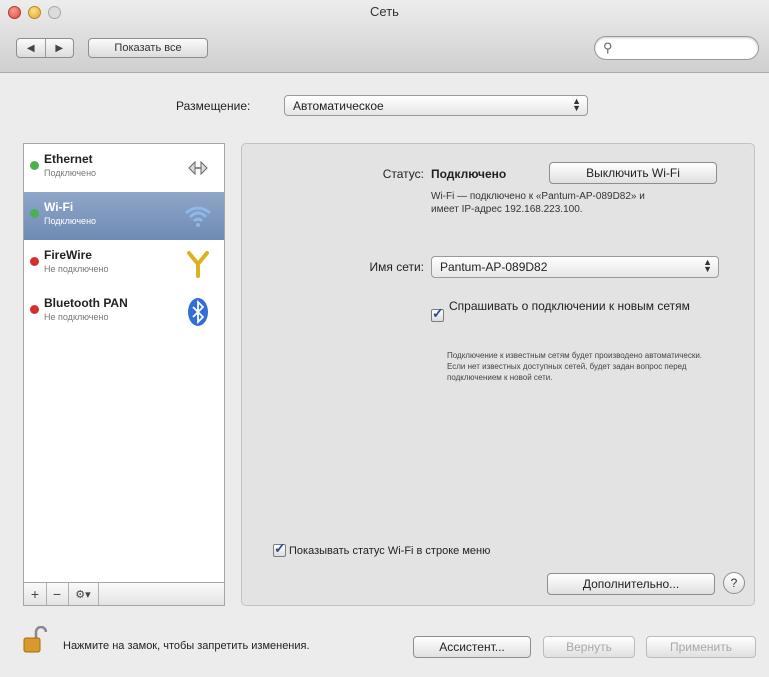 The width and height of the screenshot is (769, 677). Describe the element at coordinates (685, 49) in the screenshot. I see `search-input` at that location.